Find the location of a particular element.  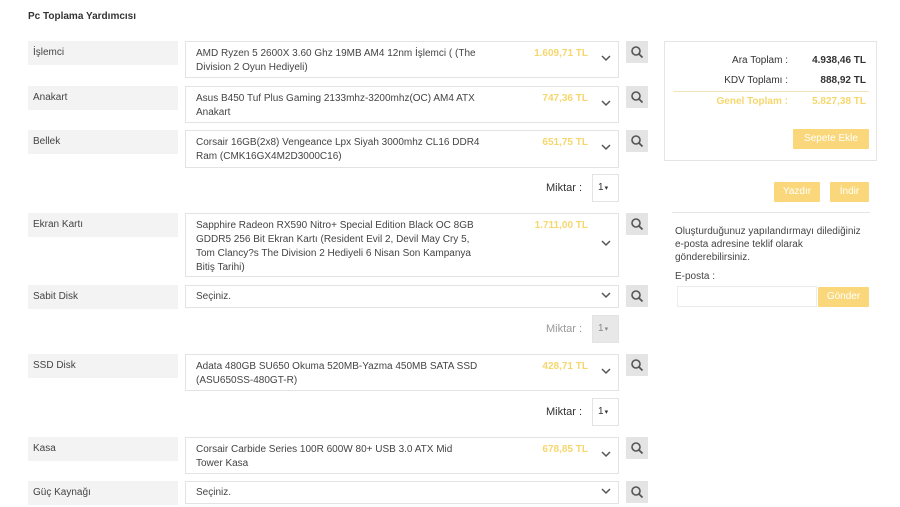

email-input is located at coordinates (747, 296).